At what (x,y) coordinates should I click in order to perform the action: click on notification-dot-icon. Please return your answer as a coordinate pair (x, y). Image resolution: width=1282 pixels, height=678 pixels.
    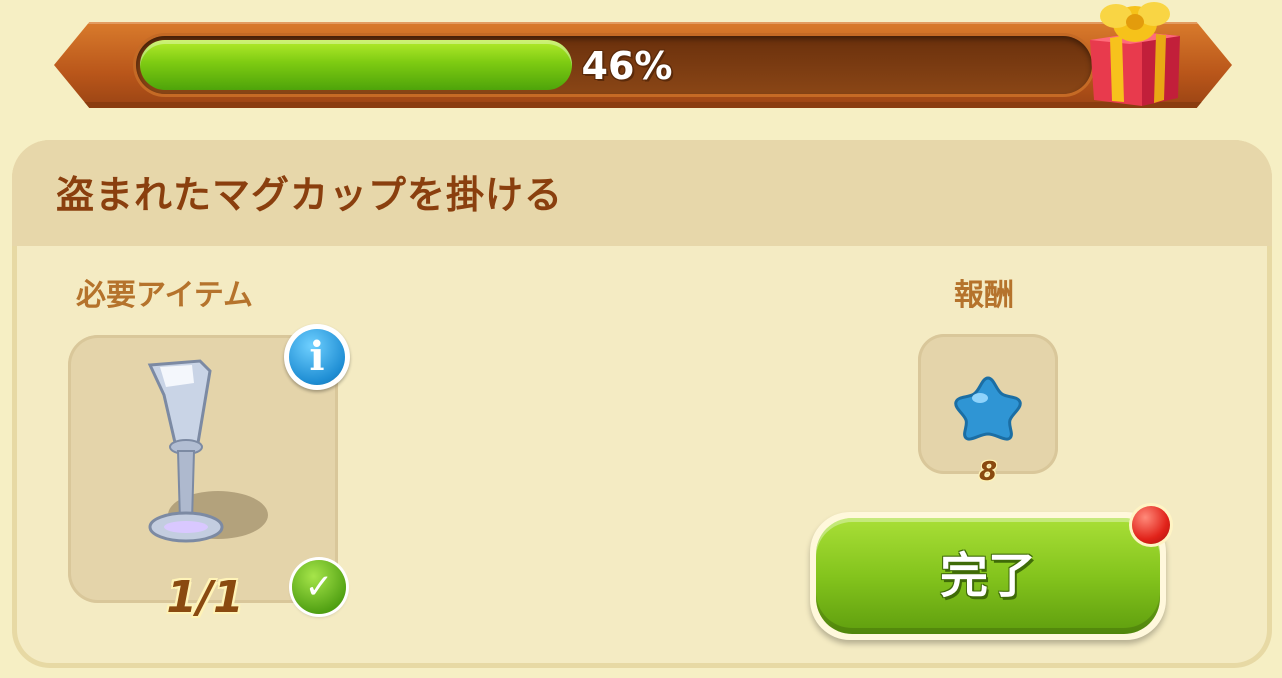
    Looking at the image, I should click on (1151, 525).